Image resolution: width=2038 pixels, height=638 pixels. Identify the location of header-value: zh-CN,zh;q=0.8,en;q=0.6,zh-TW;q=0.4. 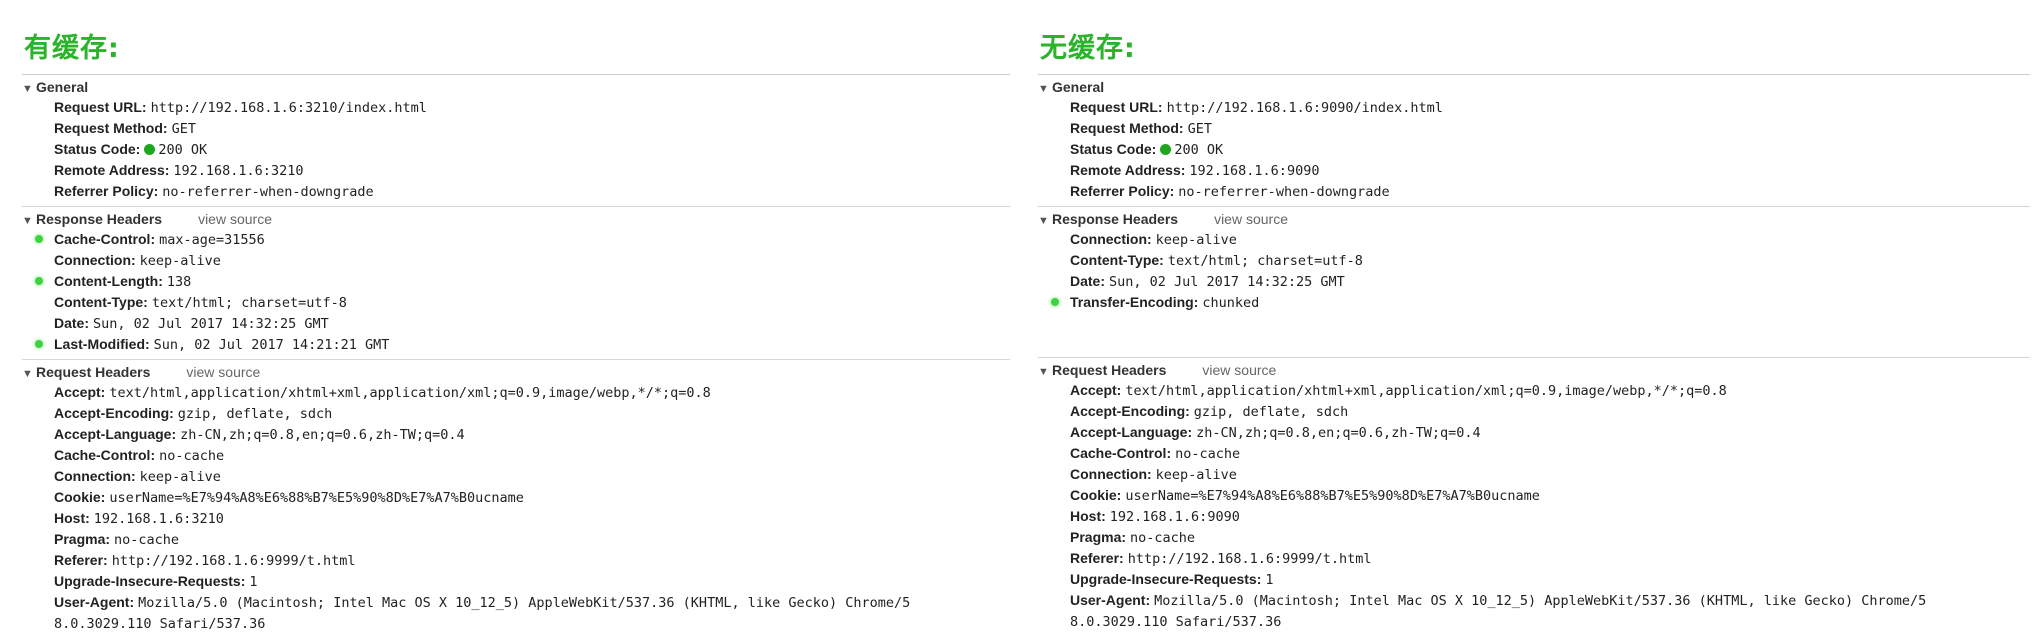
(1338, 433).